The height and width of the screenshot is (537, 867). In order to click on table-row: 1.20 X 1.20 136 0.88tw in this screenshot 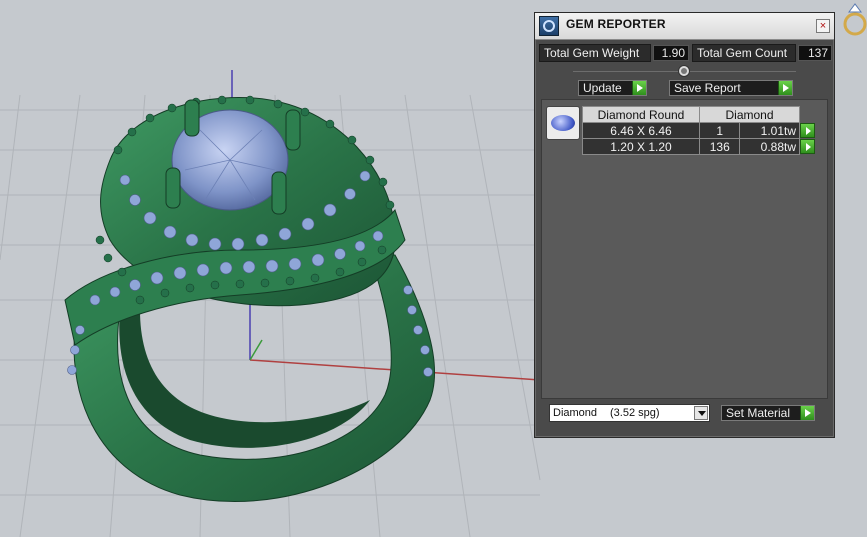, I will do `click(699, 146)`.